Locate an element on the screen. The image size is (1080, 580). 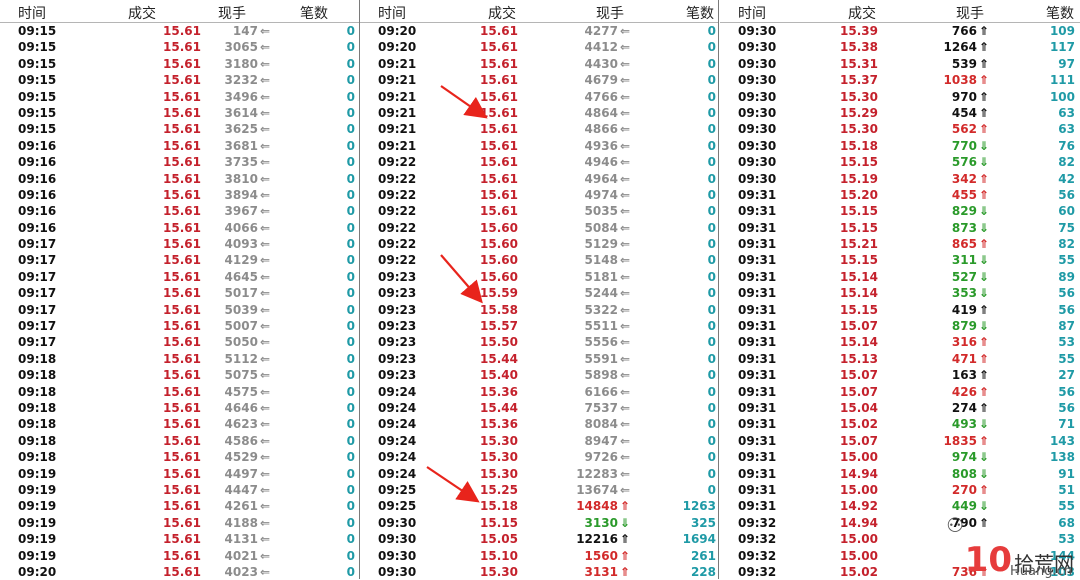
tick-time: 09:23 is located at coordinates (397, 326).